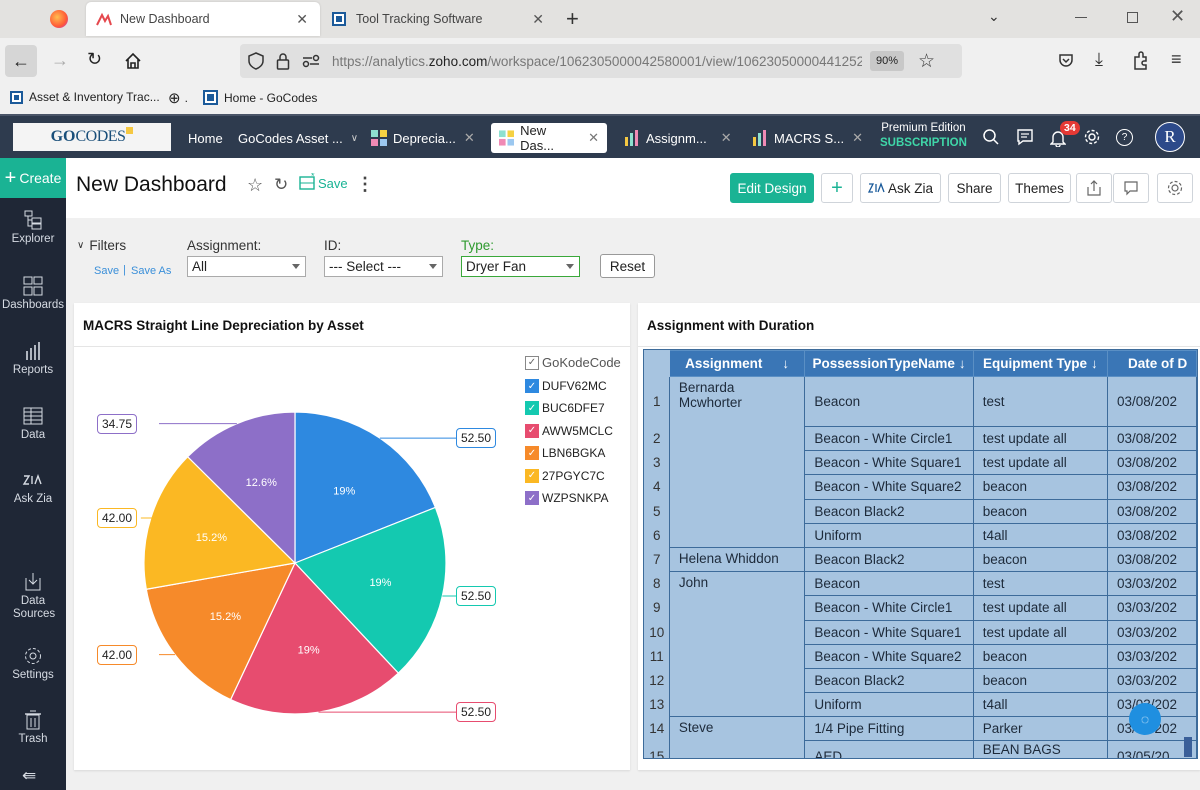  What do you see at coordinates (94, 59) in the screenshot?
I see `reload-icon: ↻` at bounding box center [94, 59].